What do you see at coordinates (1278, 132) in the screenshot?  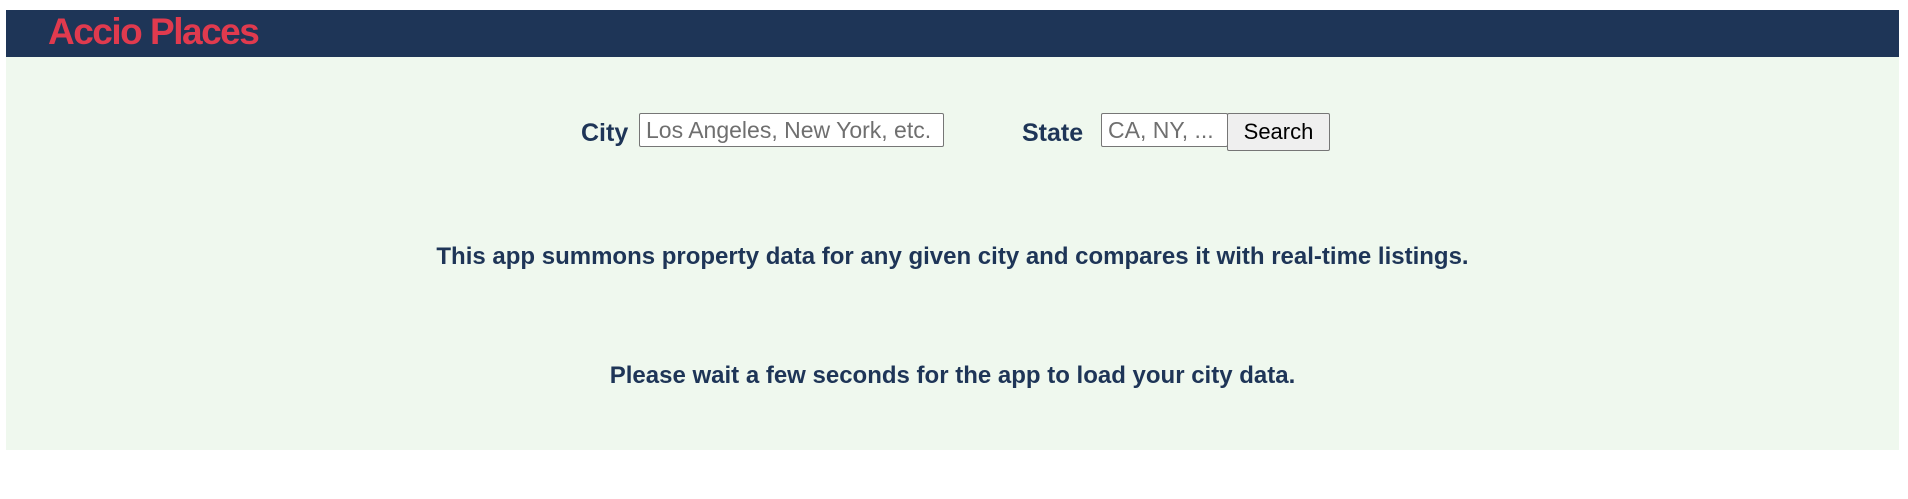 I see `search-button: Search` at bounding box center [1278, 132].